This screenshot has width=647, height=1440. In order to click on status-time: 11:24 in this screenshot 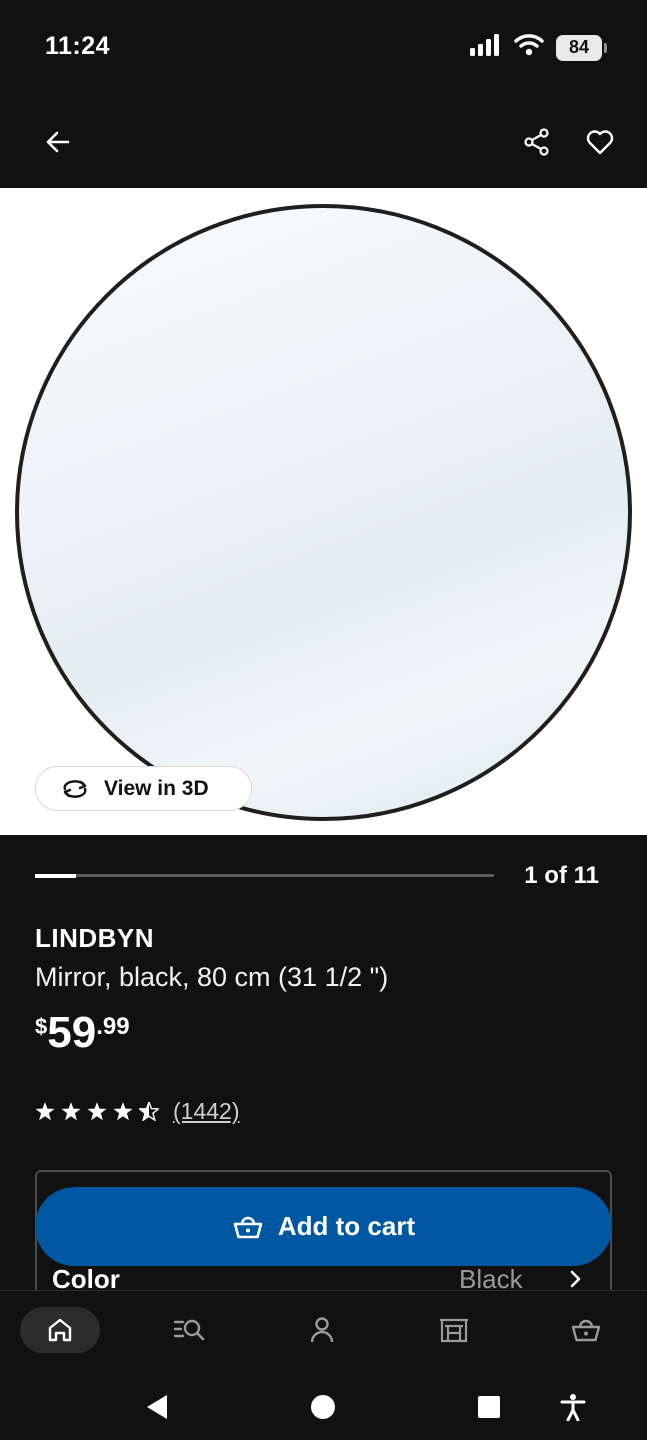, I will do `click(78, 46)`.